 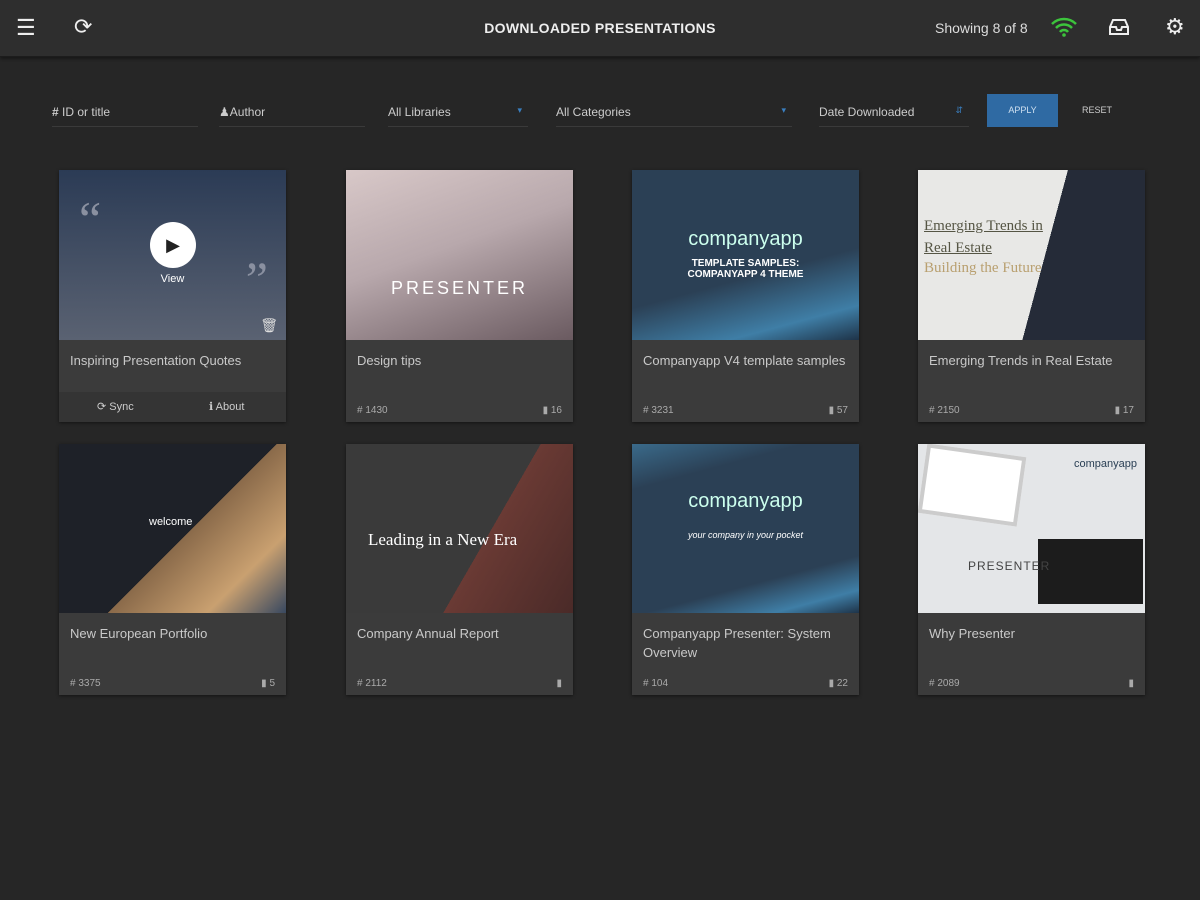 I want to click on library-value: All Libraries, so click(x=419, y=112).